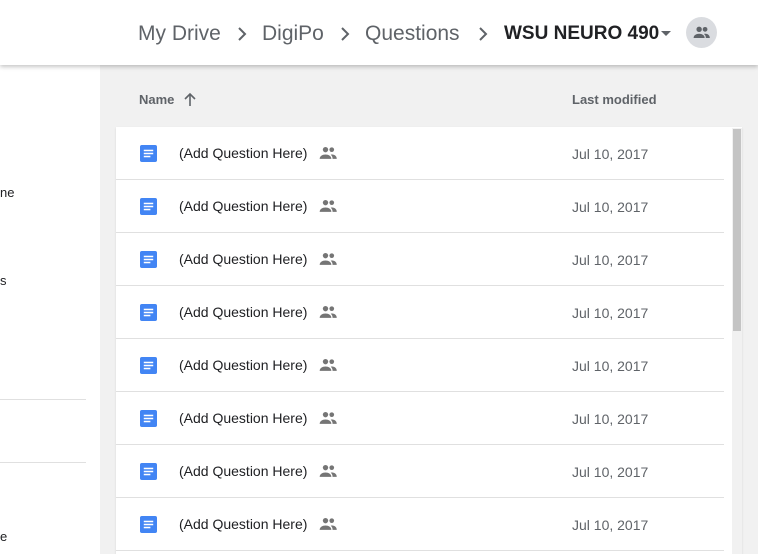 The width and height of the screenshot is (758, 554). What do you see at coordinates (666, 33) in the screenshot?
I see `caret-down-icon` at bounding box center [666, 33].